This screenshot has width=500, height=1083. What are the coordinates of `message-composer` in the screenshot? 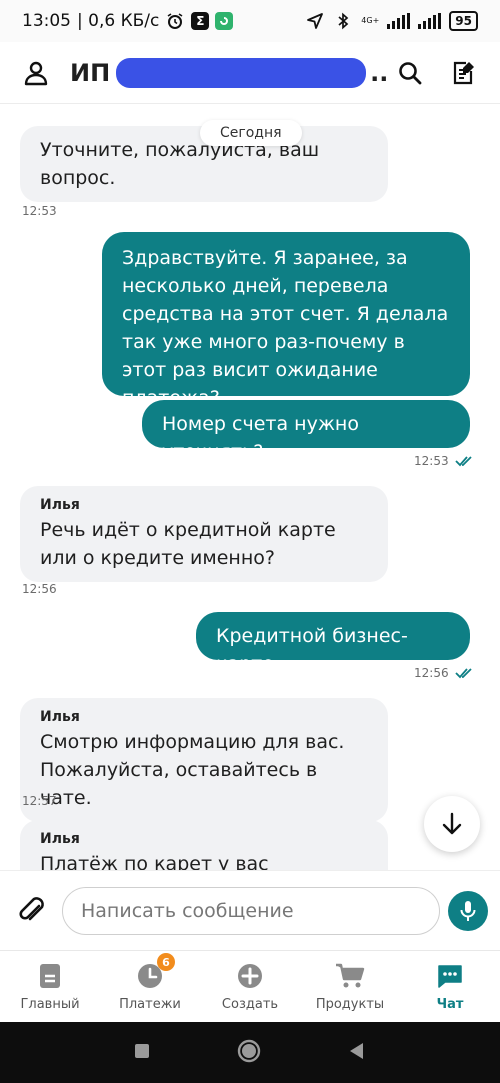 It's located at (250, 910).